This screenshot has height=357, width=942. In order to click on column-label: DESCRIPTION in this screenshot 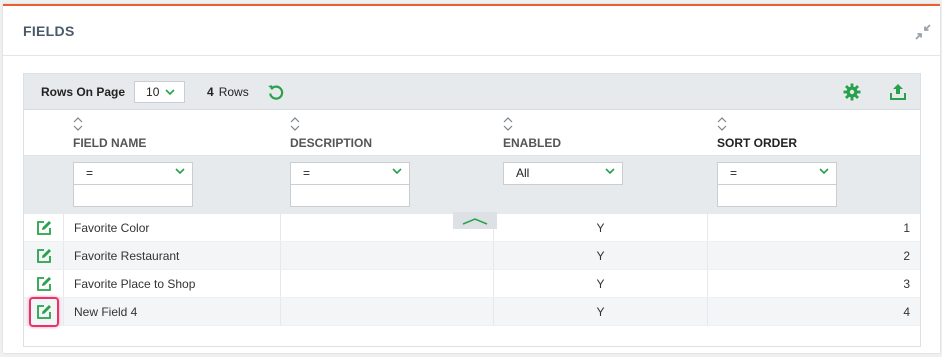, I will do `click(331, 143)`.